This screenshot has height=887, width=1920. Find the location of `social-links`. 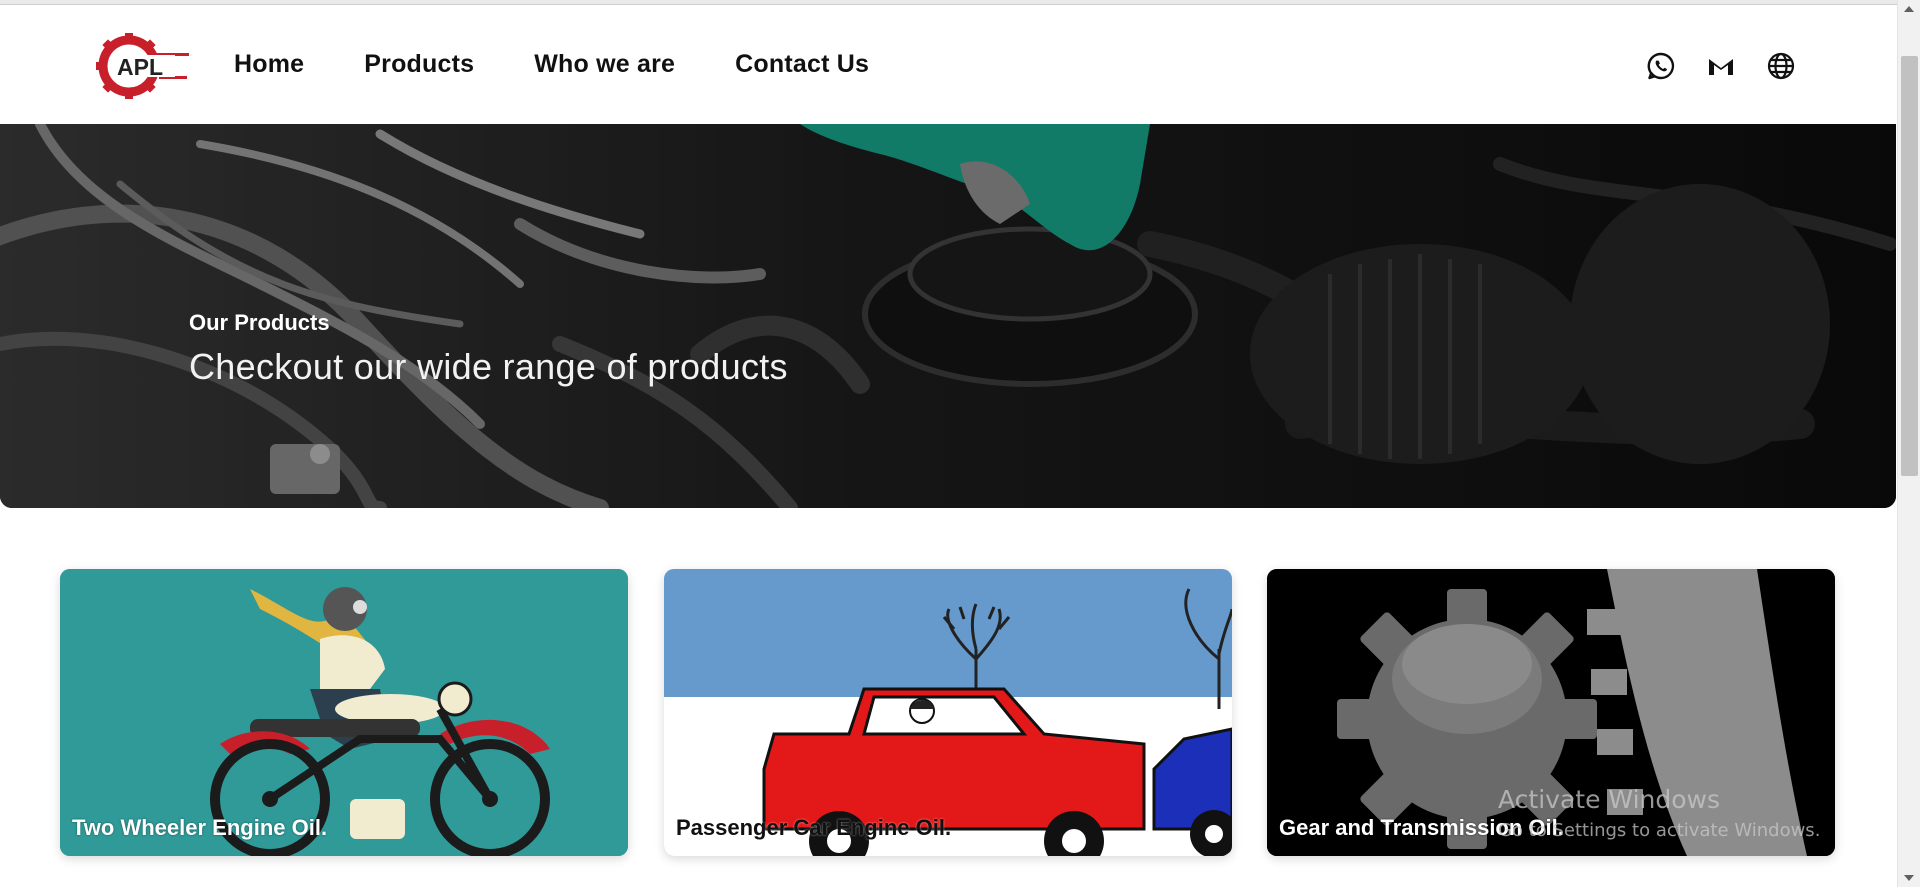

social-links is located at coordinates (1721, 66).